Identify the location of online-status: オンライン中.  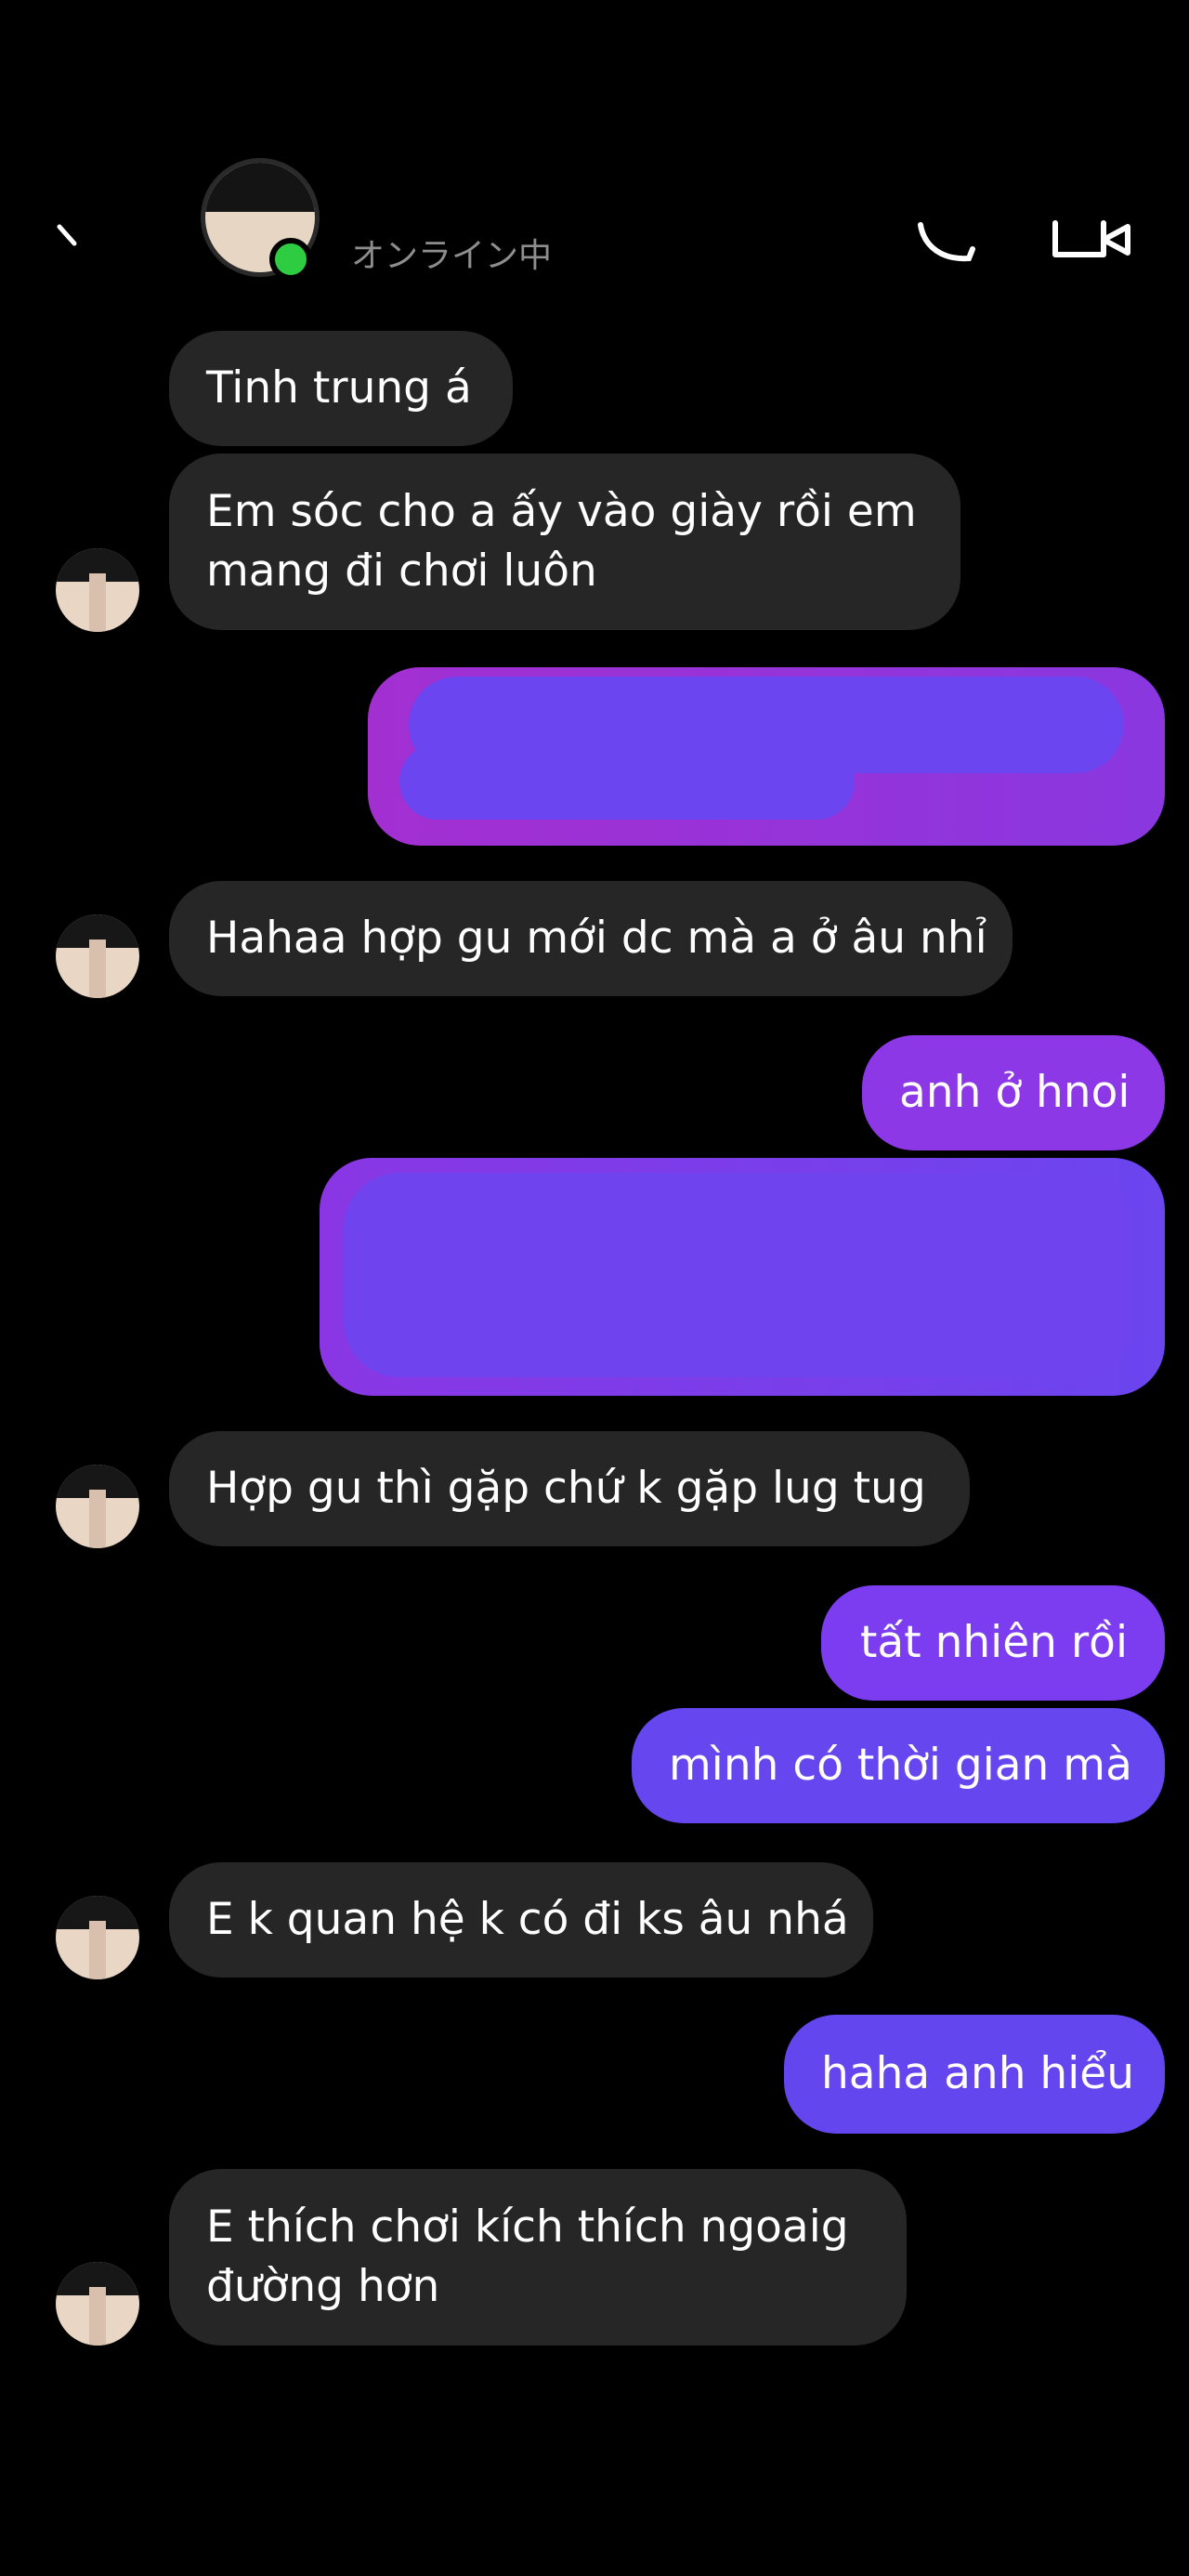
(452, 256).